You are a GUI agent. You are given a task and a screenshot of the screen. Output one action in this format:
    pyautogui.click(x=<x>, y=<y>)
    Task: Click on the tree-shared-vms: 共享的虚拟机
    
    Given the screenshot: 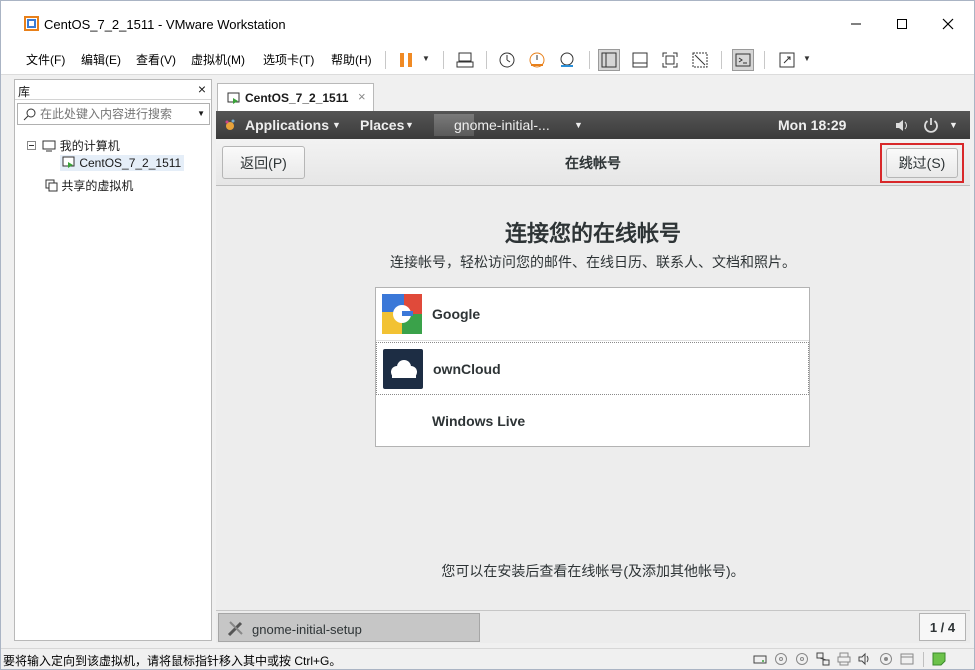 What is the action you would take?
    pyautogui.click(x=89, y=185)
    